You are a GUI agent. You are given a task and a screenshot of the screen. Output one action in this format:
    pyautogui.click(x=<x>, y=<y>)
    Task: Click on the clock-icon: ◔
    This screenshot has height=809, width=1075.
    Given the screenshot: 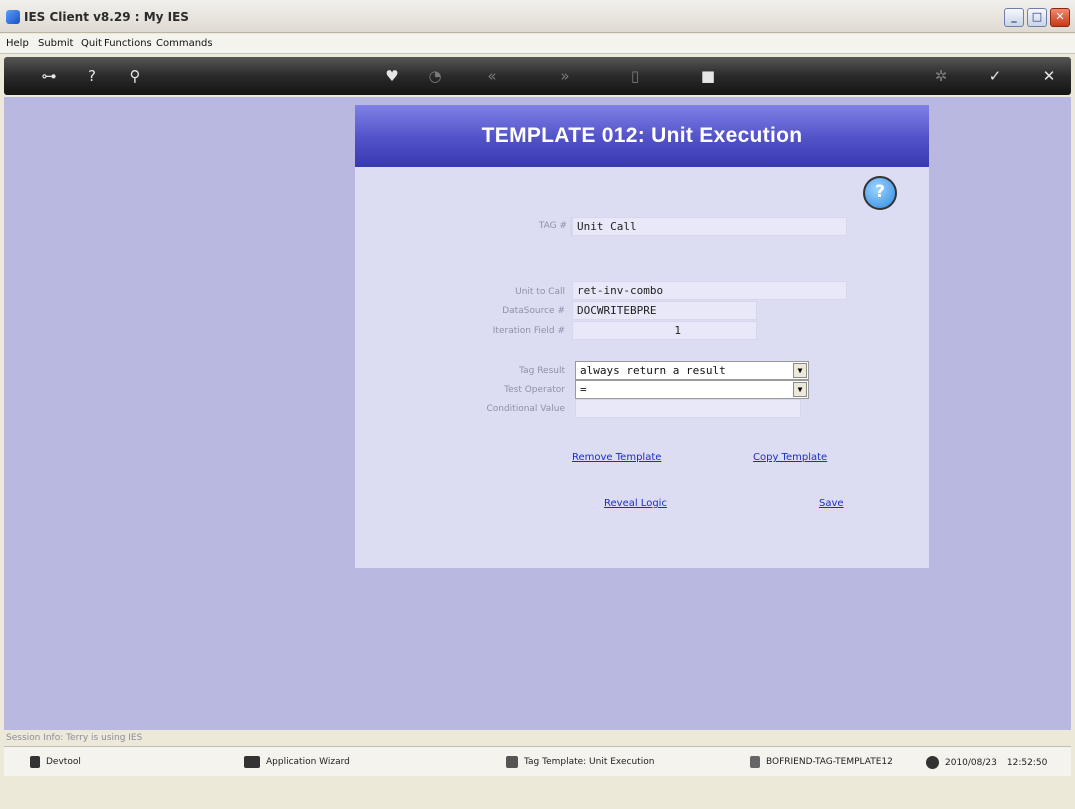 What is the action you would take?
    pyautogui.click(x=435, y=76)
    